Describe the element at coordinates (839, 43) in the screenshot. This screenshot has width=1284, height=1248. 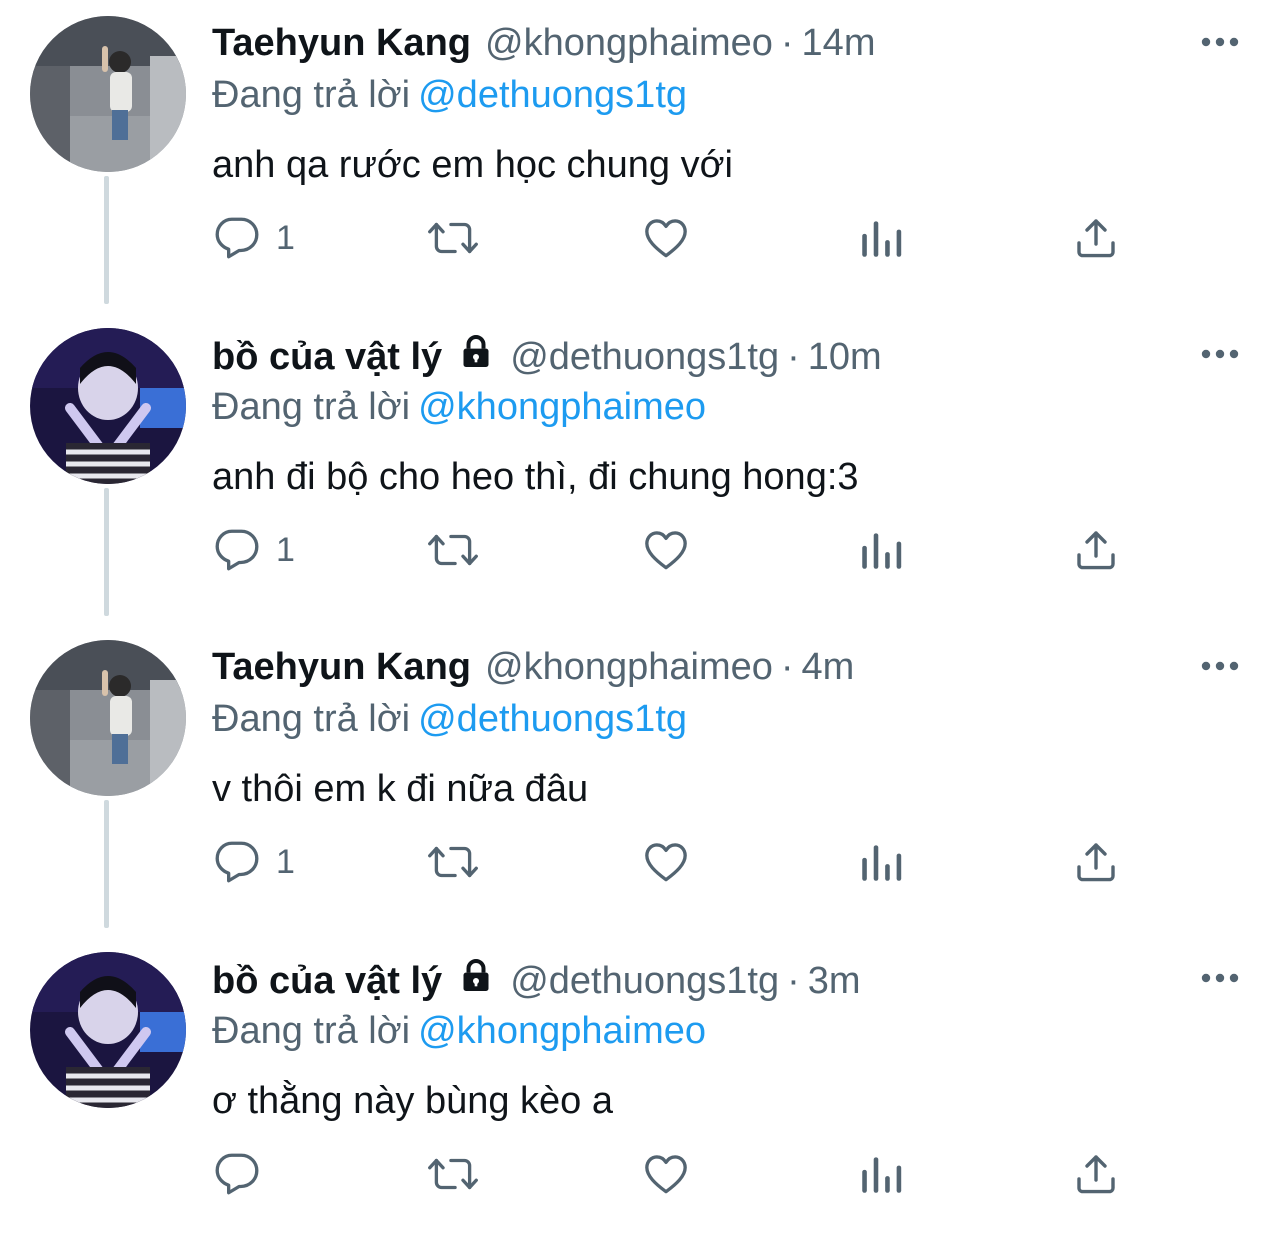
I see `timestamp: 14m` at that location.